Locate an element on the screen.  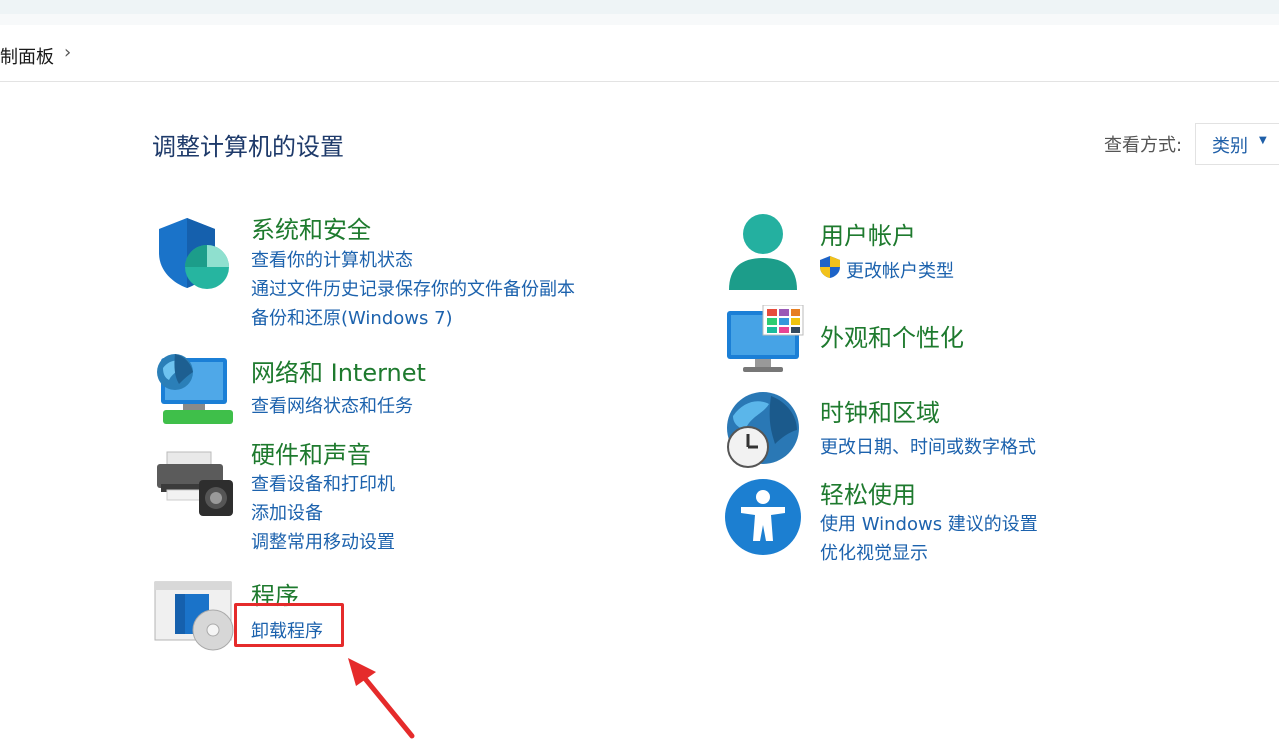
appearance-monitor-icon is located at coordinates (765, 340).